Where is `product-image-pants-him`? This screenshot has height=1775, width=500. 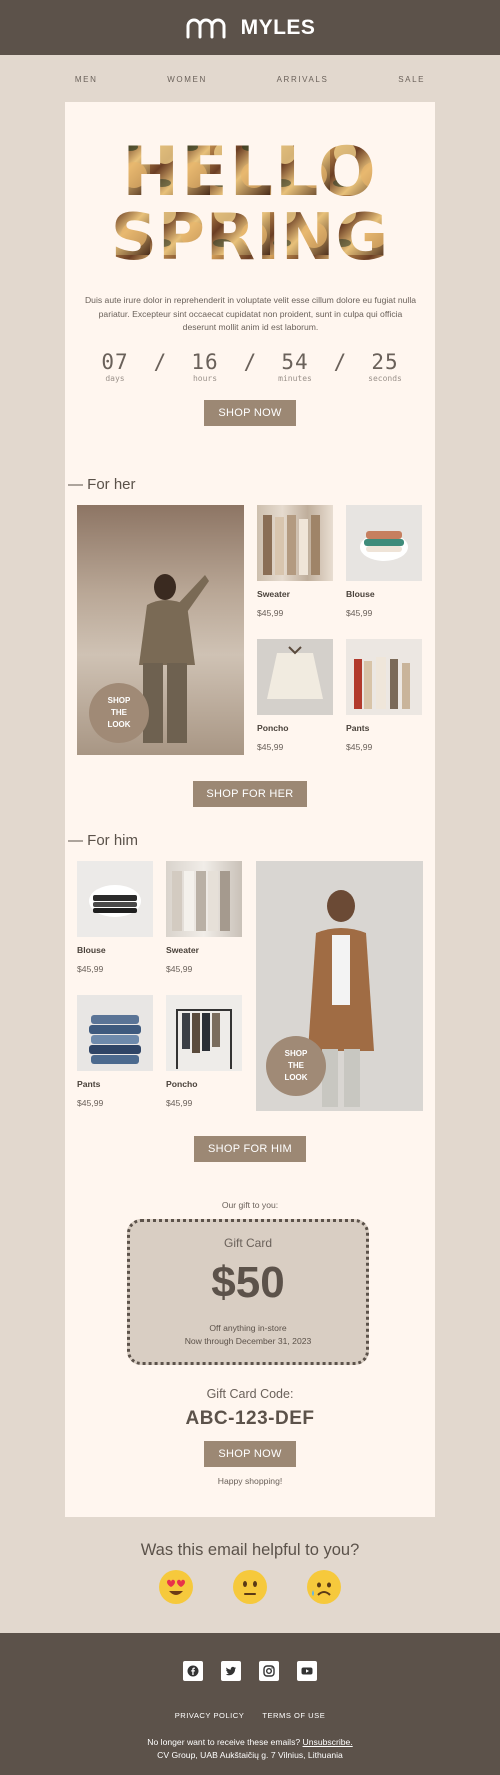 product-image-pants-him is located at coordinates (115, 1033).